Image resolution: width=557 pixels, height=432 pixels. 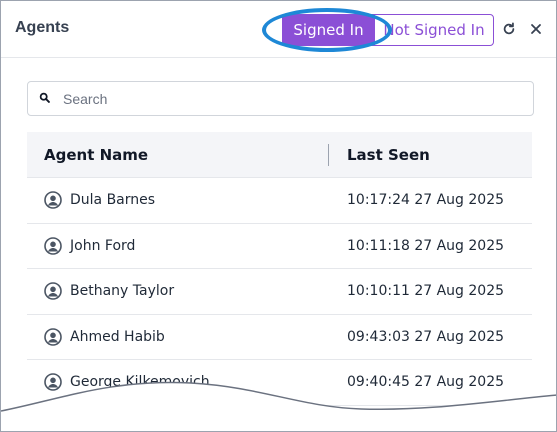 I want to click on close-icon, so click(x=536, y=29).